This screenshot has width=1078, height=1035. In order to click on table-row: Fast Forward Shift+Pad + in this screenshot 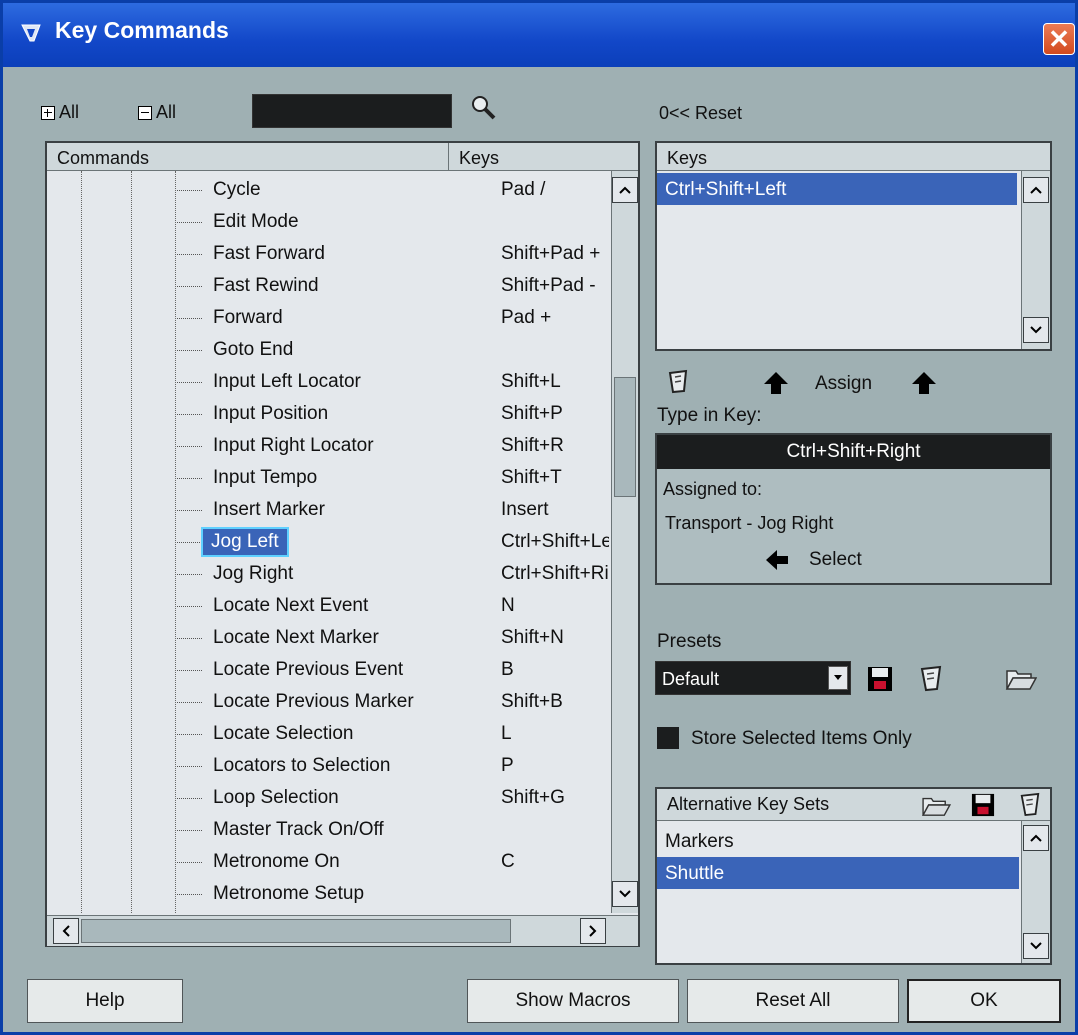, I will do `click(328, 255)`.